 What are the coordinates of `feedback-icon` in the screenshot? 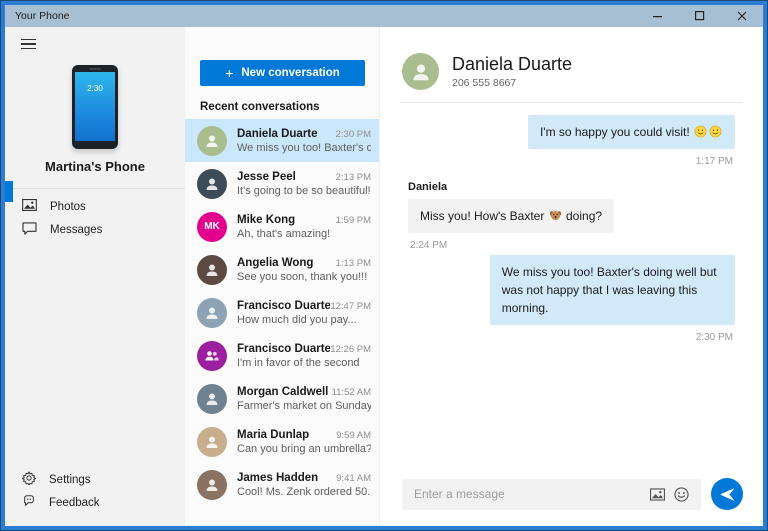 It's located at (29, 502).